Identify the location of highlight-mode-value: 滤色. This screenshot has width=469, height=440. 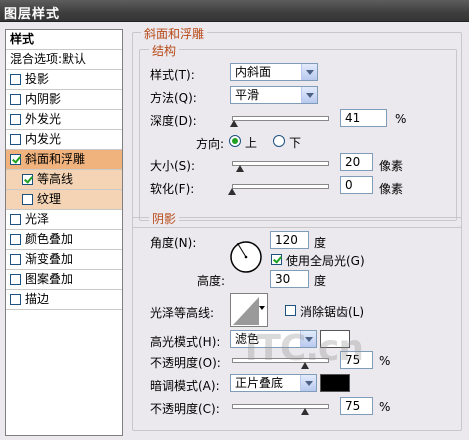
(247, 339).